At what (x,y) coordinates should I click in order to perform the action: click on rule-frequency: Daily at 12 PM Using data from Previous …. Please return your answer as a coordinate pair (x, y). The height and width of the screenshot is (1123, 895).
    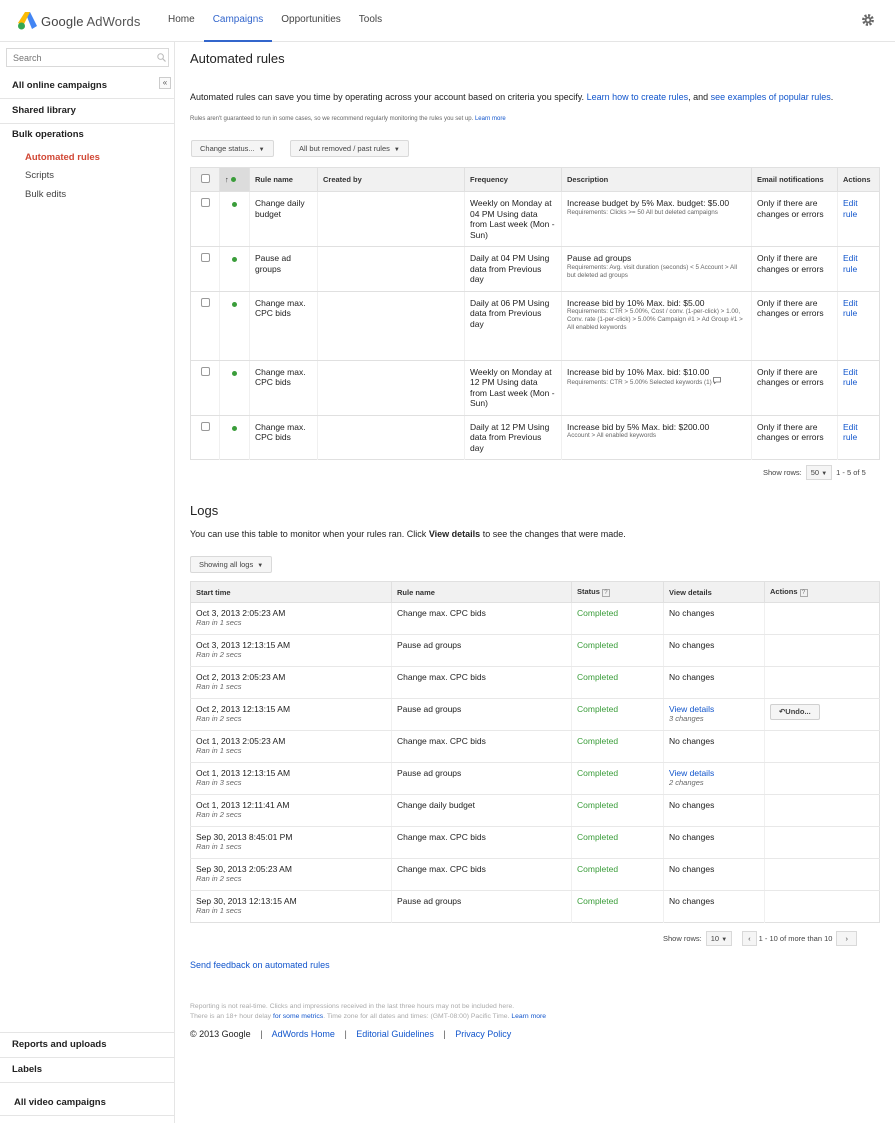
    Looking at the image, I should click on (513, 437).